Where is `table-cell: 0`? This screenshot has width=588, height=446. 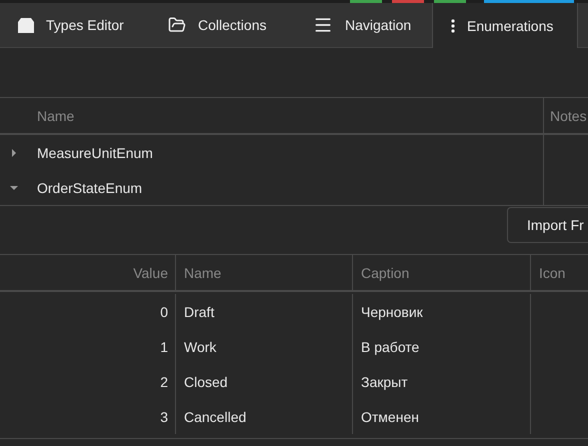
table-cell: 0 is located at coordinates (164, 312).